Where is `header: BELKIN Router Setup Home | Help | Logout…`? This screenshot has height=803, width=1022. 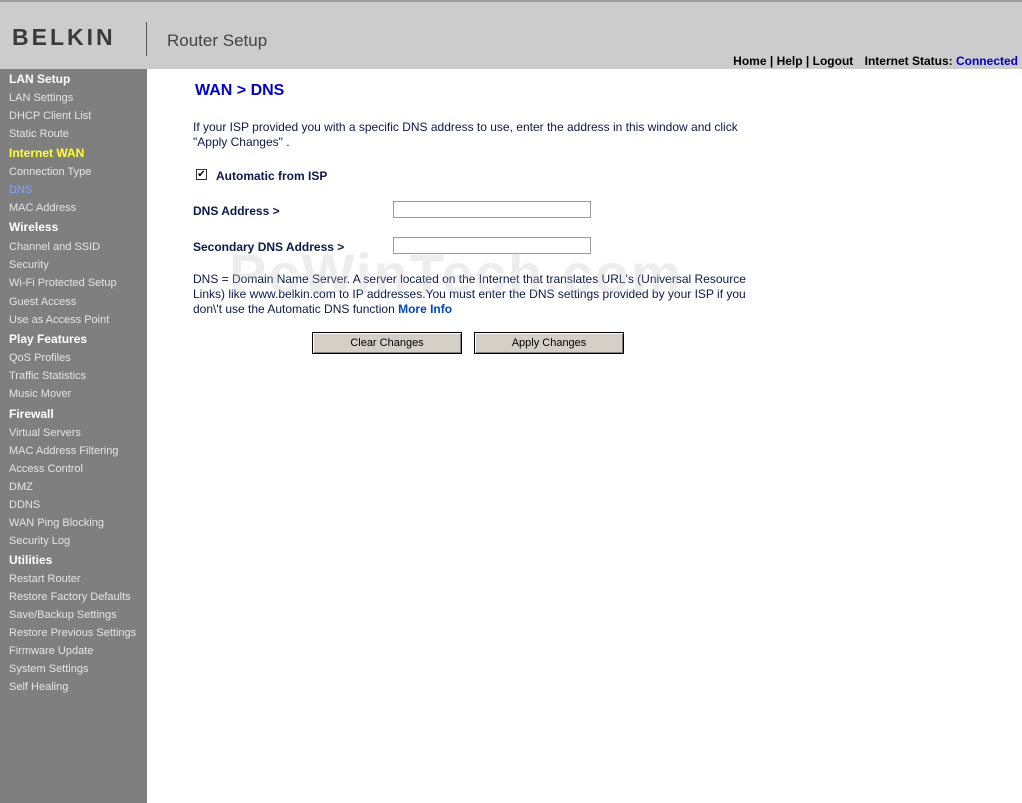
header: BELKIN Router Setup Home | Help | Logout… is located at coordinates (511, 34).